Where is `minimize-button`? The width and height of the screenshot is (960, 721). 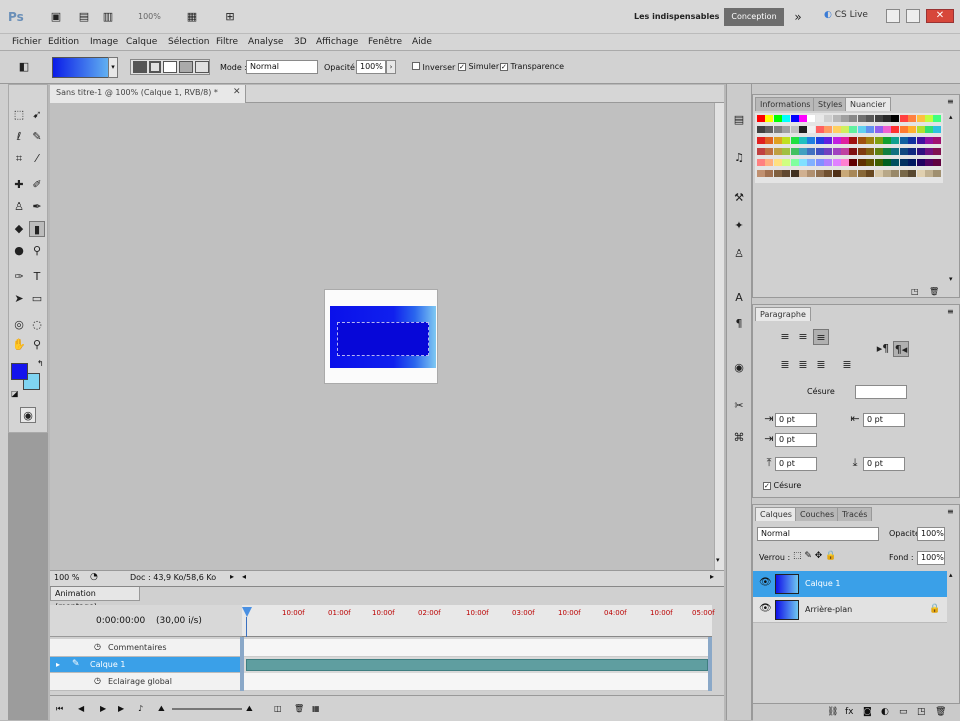
minimize-button is located at coordinates (893, 16).